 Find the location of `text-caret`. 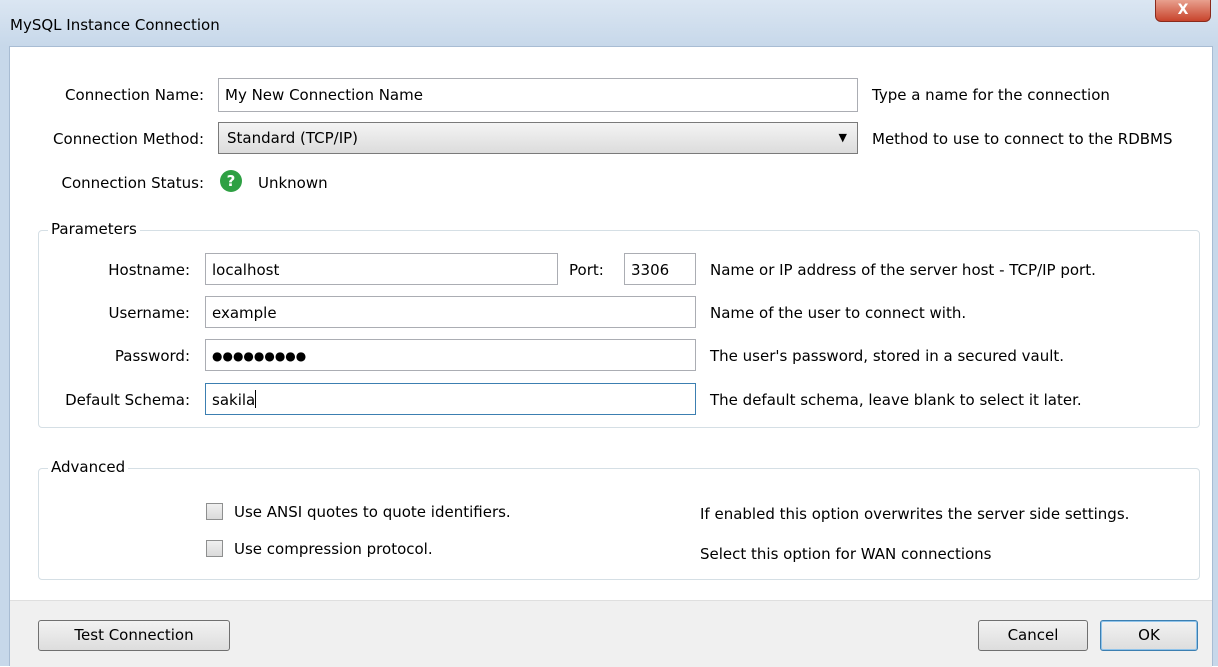

text-caret is located at coordinates (256, 399).